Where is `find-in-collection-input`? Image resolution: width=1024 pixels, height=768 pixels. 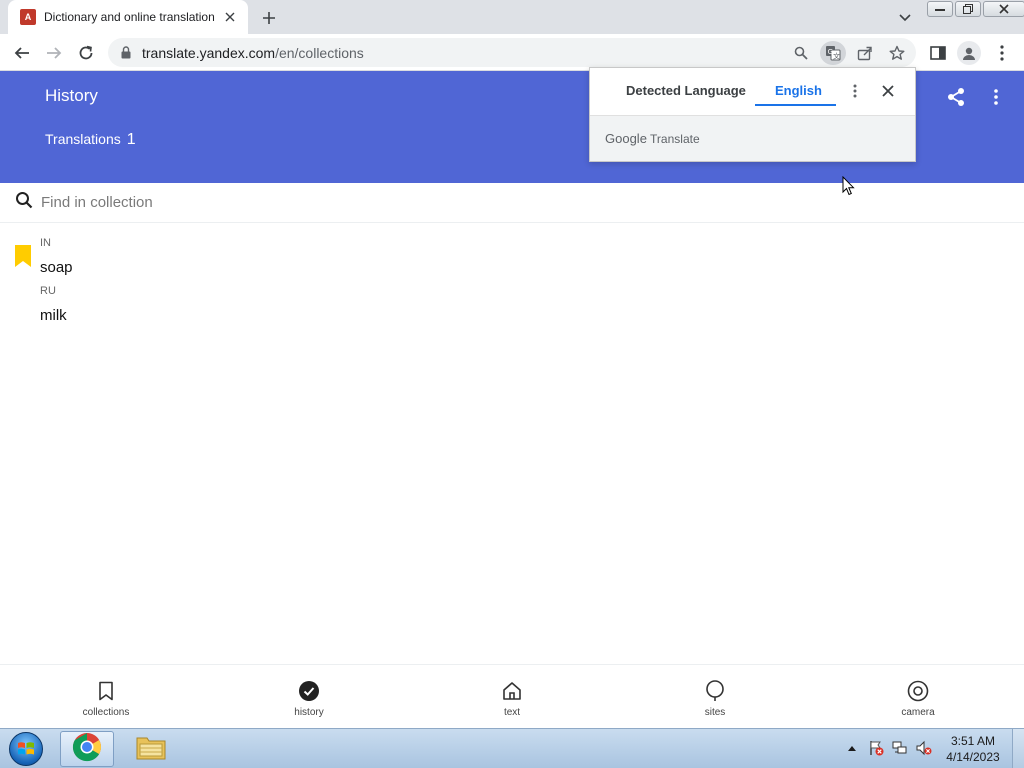 find-in-collection-input is located at coordinates (341, 202).